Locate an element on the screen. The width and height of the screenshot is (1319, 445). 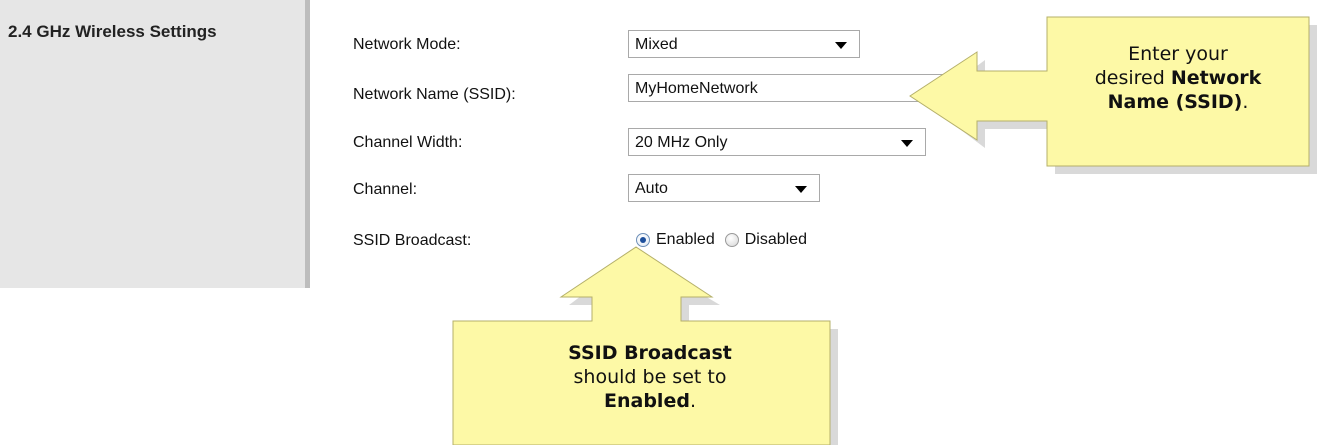
network-mode-select: Mixed is located at coordinates (744, 44).